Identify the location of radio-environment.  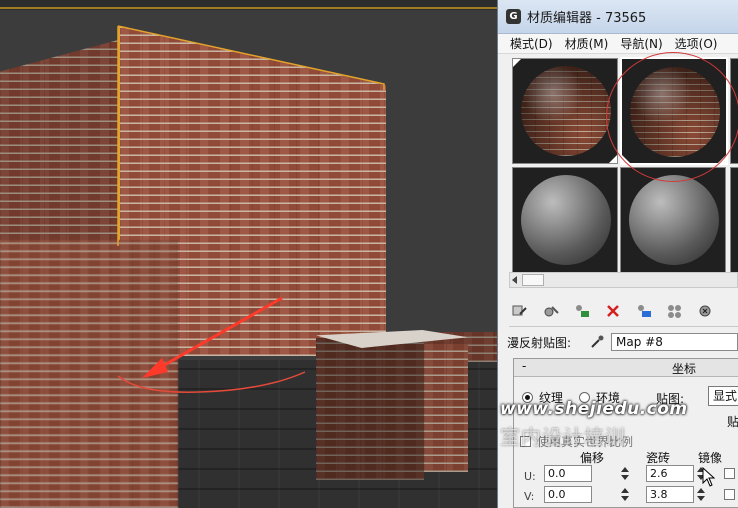
(585, 397).